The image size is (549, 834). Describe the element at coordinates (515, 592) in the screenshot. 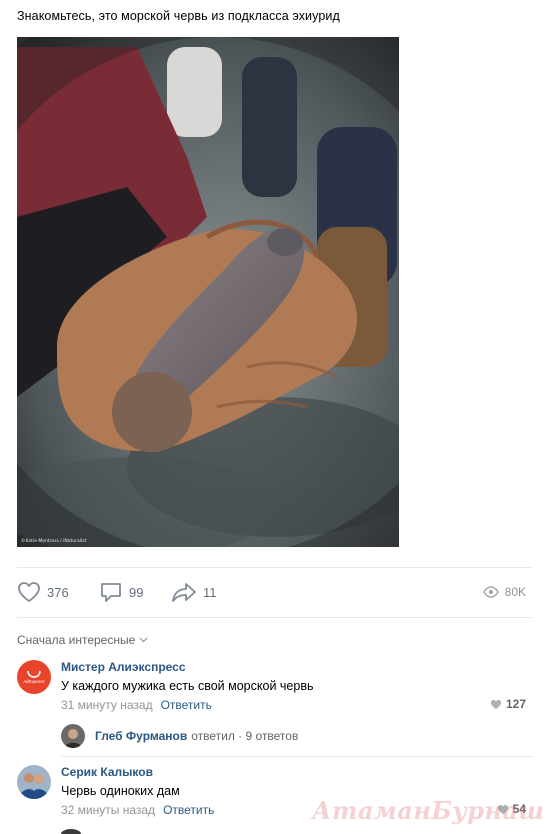

I see `views-count: 80K` at that location.